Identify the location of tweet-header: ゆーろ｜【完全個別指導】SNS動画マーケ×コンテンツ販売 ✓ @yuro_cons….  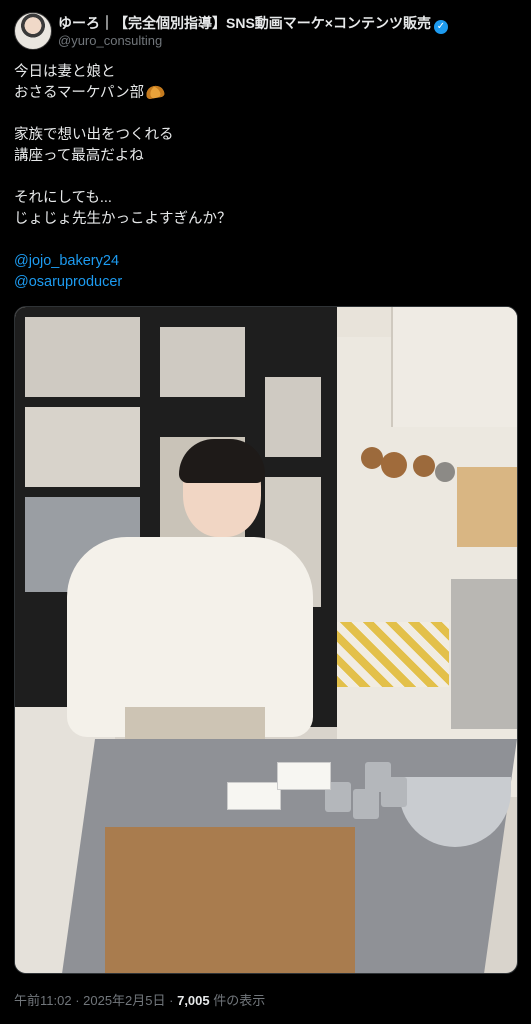
(265, 30).